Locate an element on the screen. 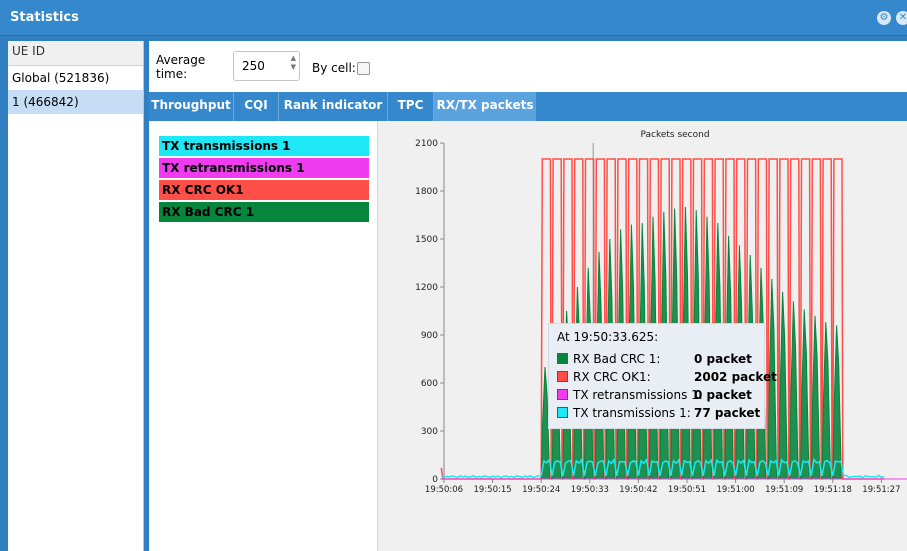  average-time-label-line1: Average is located at coordinates (181, 60).